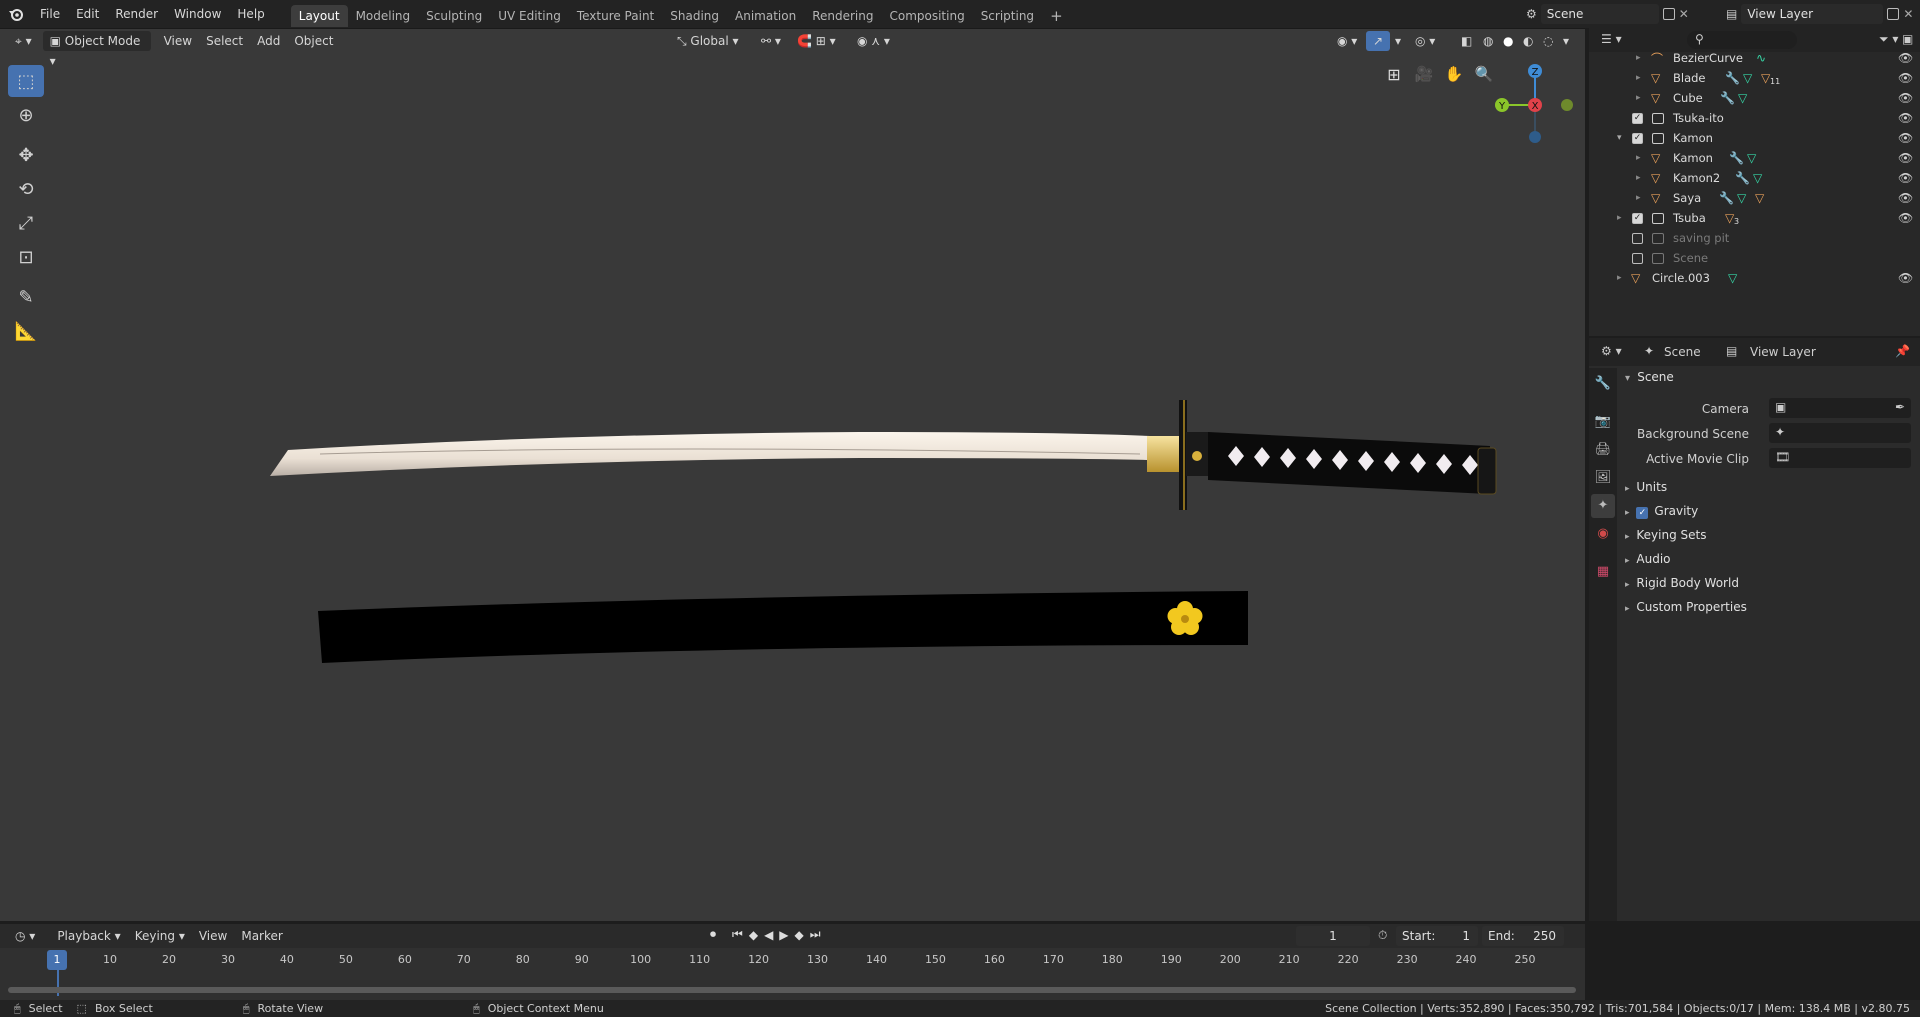 The height and width of the screenshot is (1017, 1920). Describe the element at coordinates (926, 16) in the screenshot. I see `tab-compositing: Compositing` at that location.